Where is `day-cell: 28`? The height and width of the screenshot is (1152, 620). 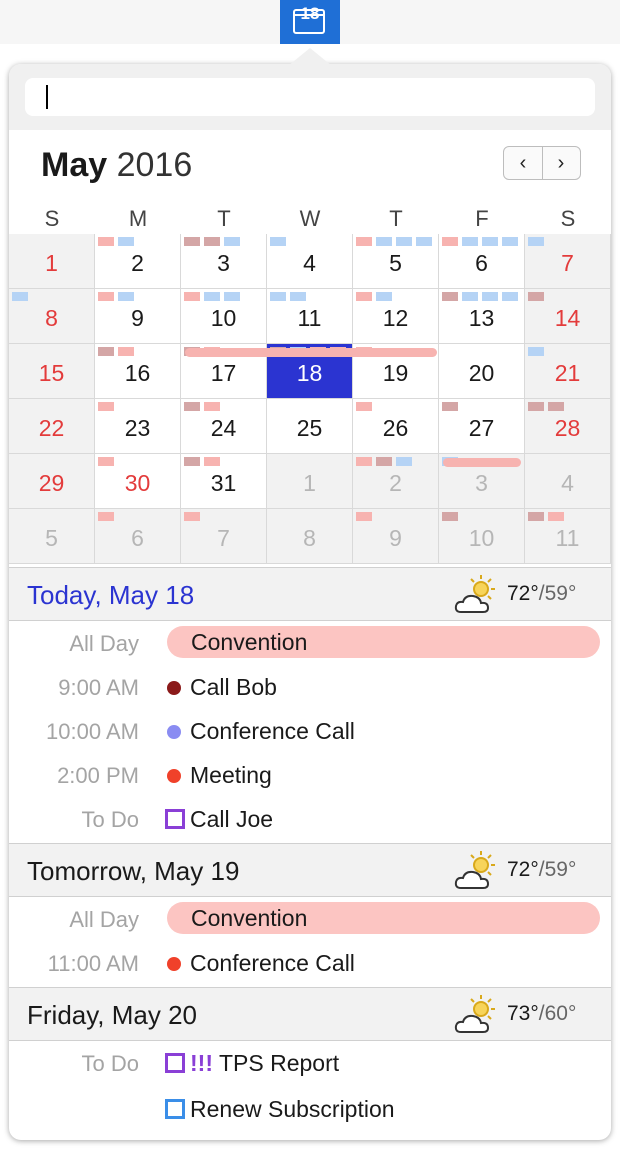
day-cell: 28 is located at coordinates (568, 426).